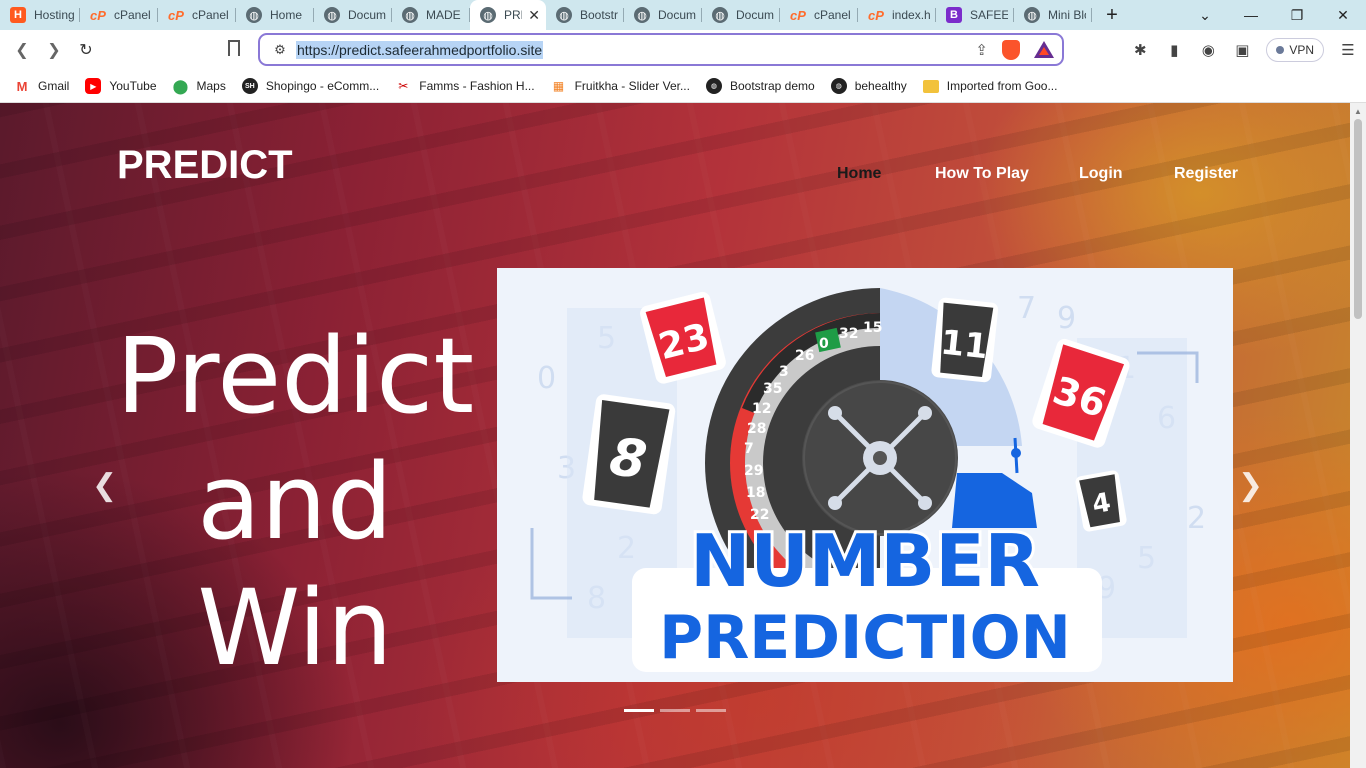 This screenshot has width=1366, height=768. I want to click on bookmark-item: ▶ YouTube, so click(121, 86).